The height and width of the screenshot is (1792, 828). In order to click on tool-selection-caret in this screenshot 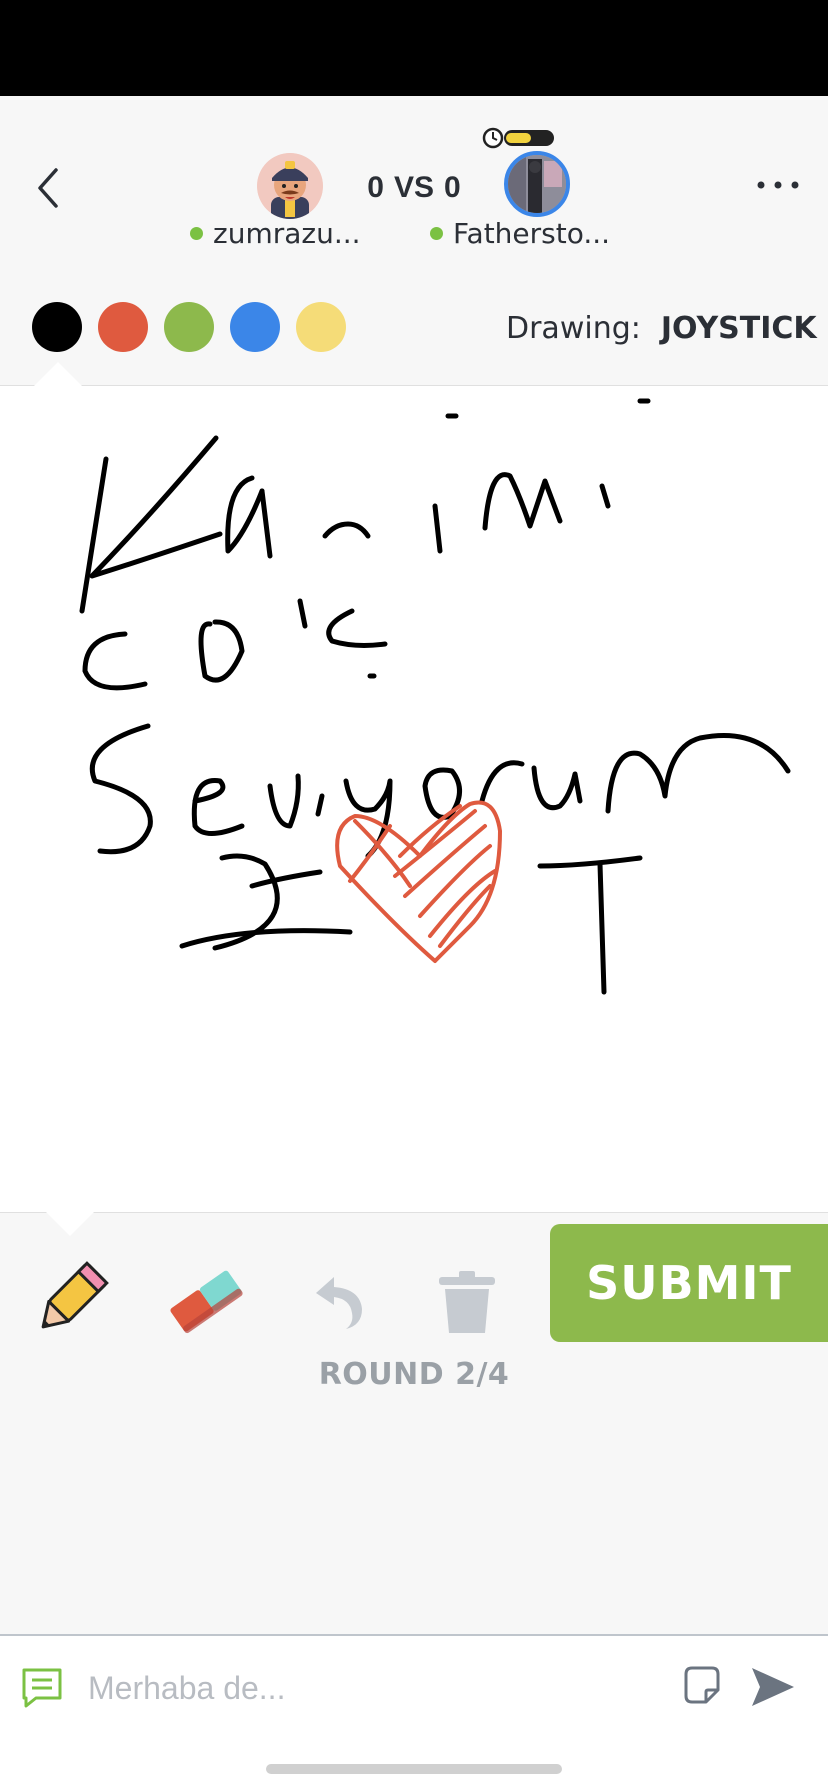, I will do `click(70, 1224)`.